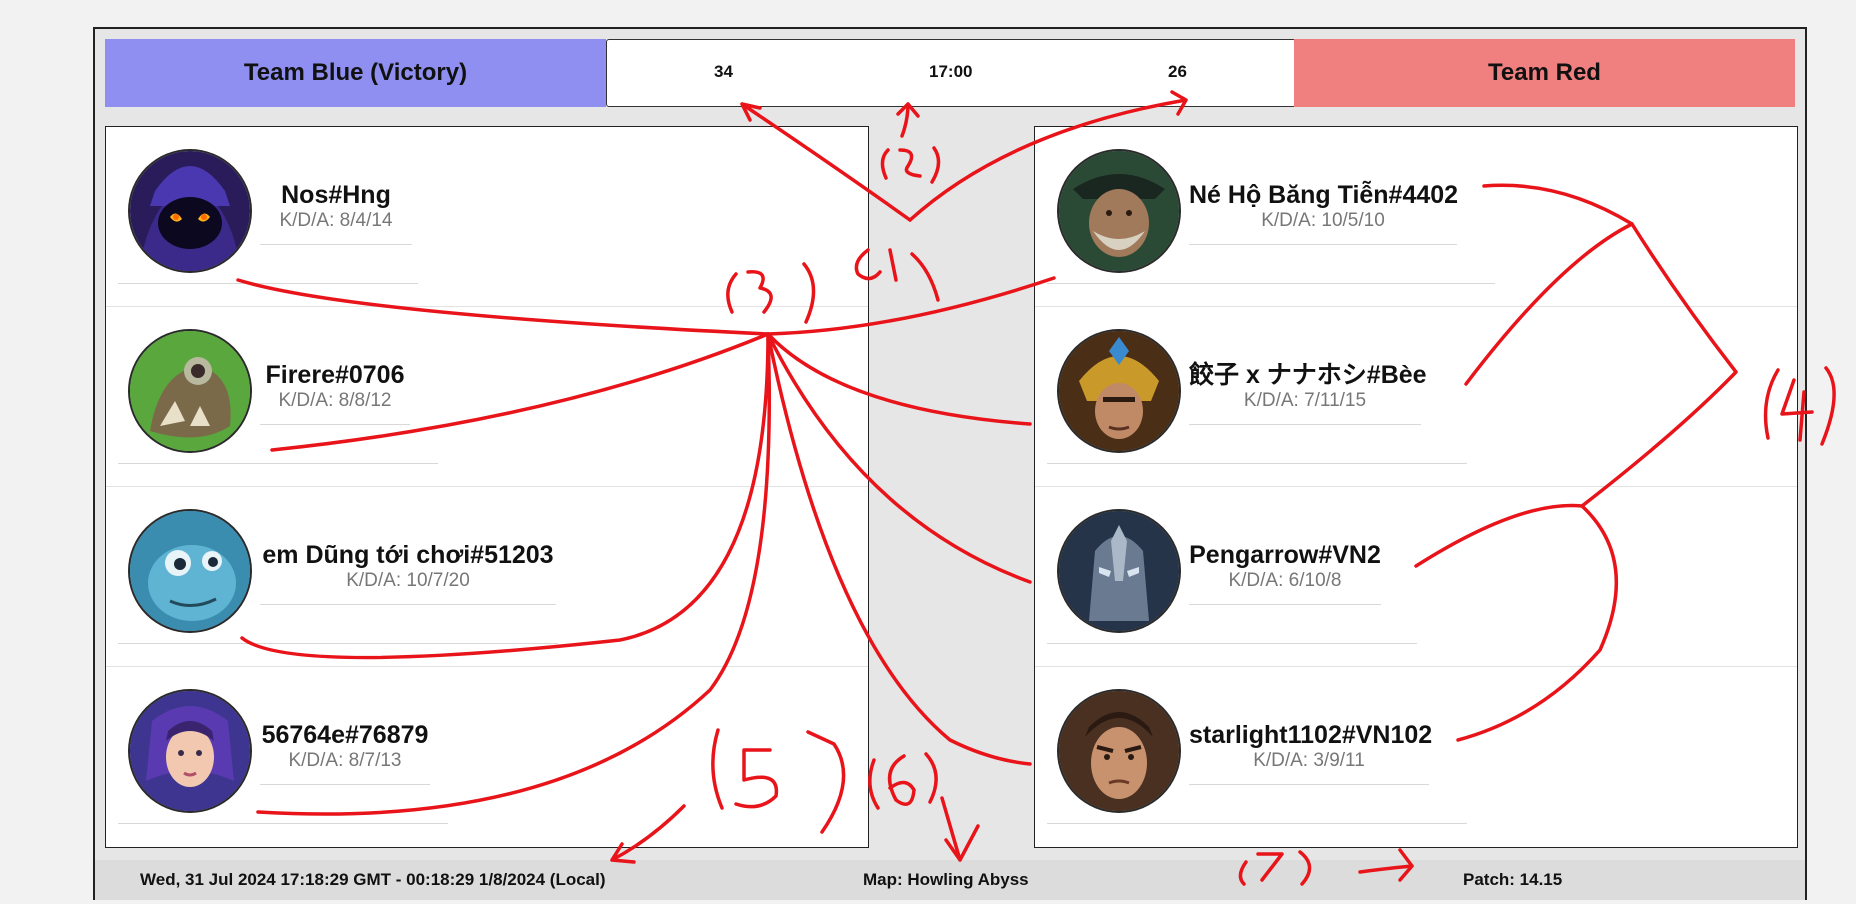 The height and width of the screenshot is (904, 1856). Describe the element at coordinates (190, 211) in the screenshot. I see `veigar-portrait-icon` at that location.